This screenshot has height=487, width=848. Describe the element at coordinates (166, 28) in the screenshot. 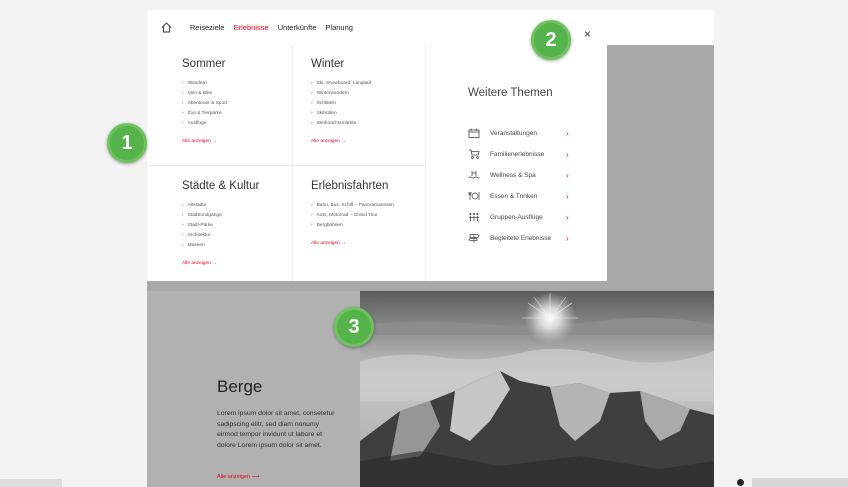

I see `home-icon` at that location.